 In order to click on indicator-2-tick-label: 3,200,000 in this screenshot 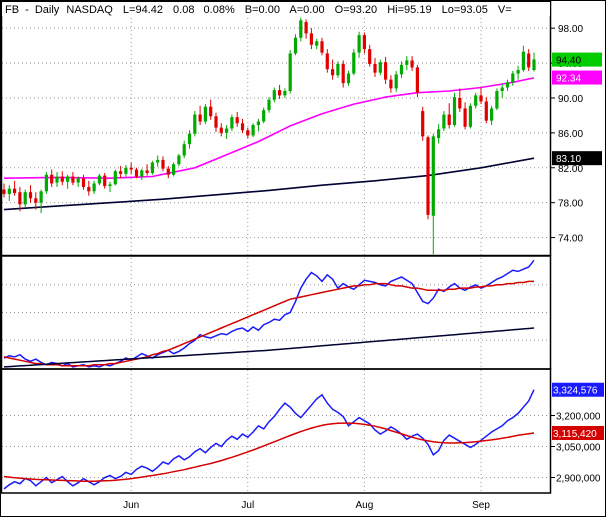, I will do `click(578, 416)`.